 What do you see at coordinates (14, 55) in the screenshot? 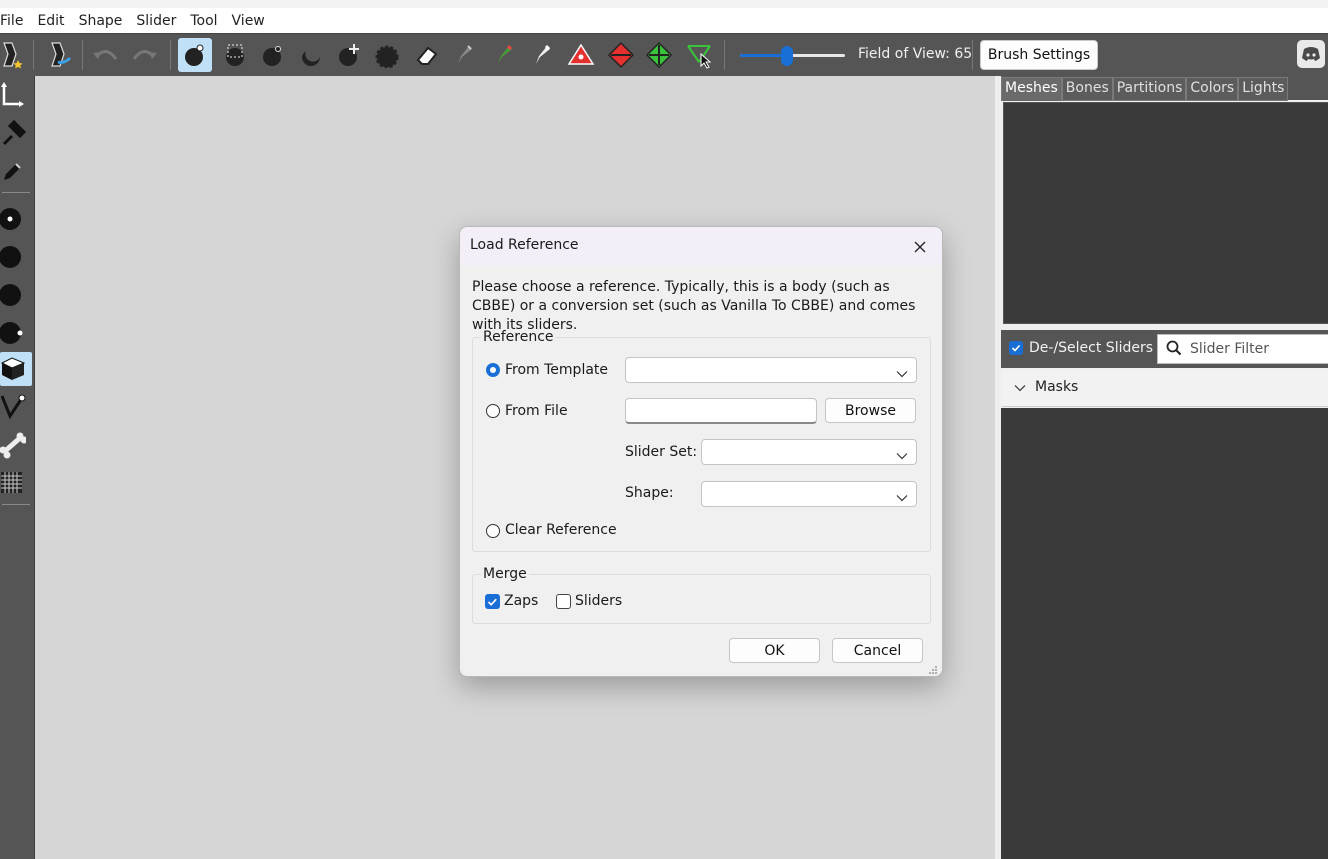
I see `new-project-icon` at bounding box center [14, 55].